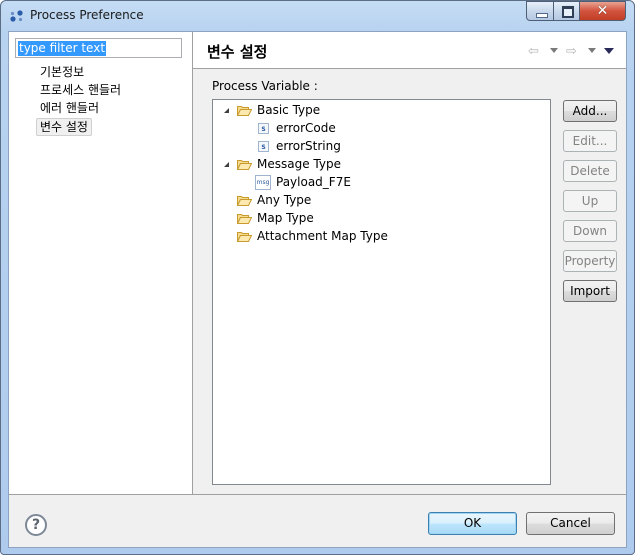 This screenshot has height=555, width=635. I want to click on import-button: Import, so click(590, 291).